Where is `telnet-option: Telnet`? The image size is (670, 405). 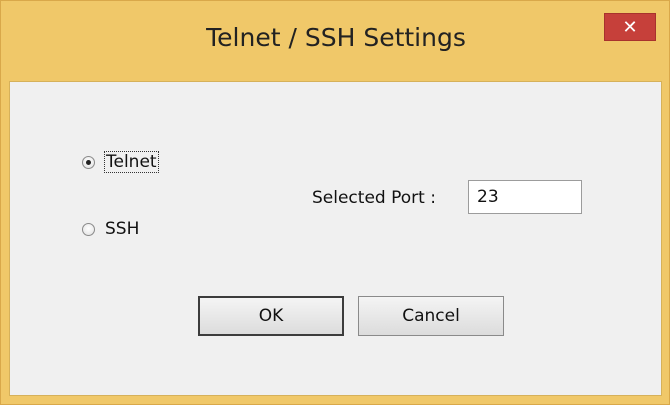 telnet-option: Telnet is located at coordinates (120, 162).